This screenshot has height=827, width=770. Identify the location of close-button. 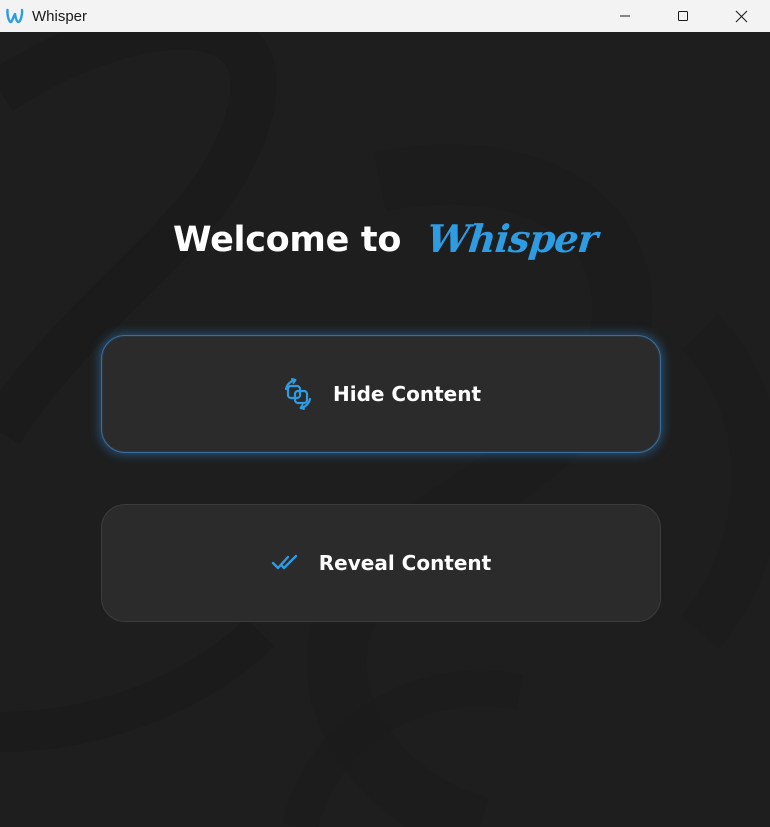
(741, 16).